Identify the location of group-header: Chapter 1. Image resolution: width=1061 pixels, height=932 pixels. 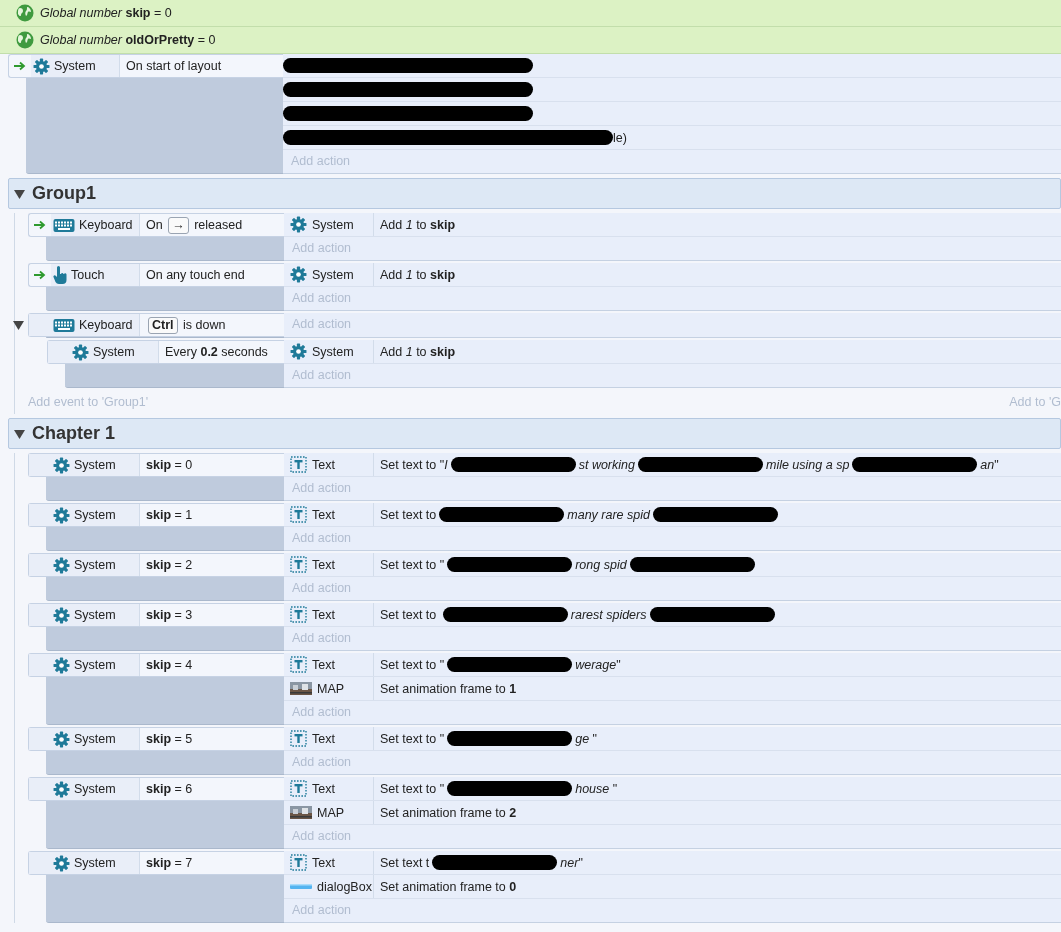
(534, 433).